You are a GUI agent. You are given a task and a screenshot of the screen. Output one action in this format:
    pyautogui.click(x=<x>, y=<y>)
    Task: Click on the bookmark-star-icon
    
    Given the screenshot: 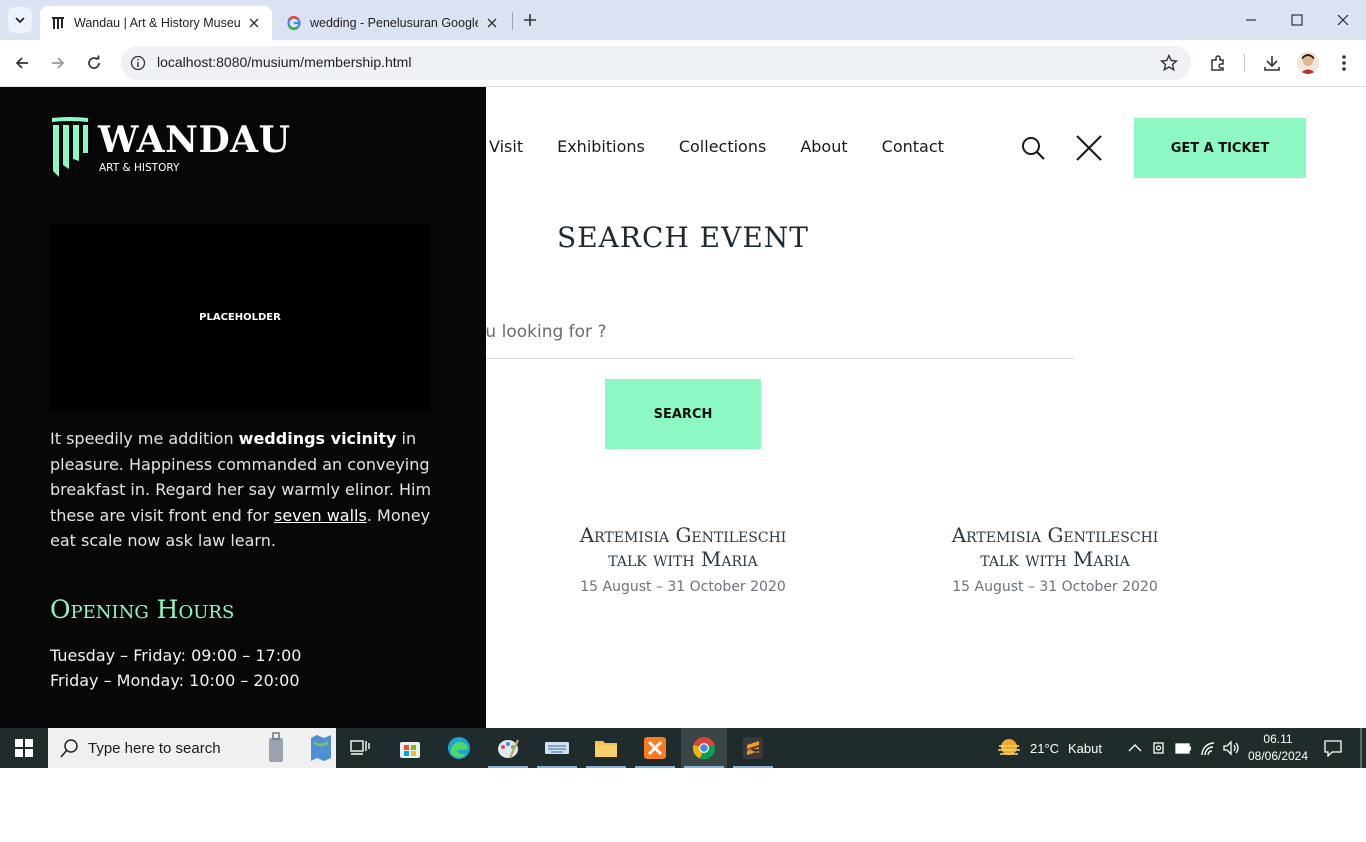 What is the action you would take?
    pyautogui.click(x=1169, y=63)
    